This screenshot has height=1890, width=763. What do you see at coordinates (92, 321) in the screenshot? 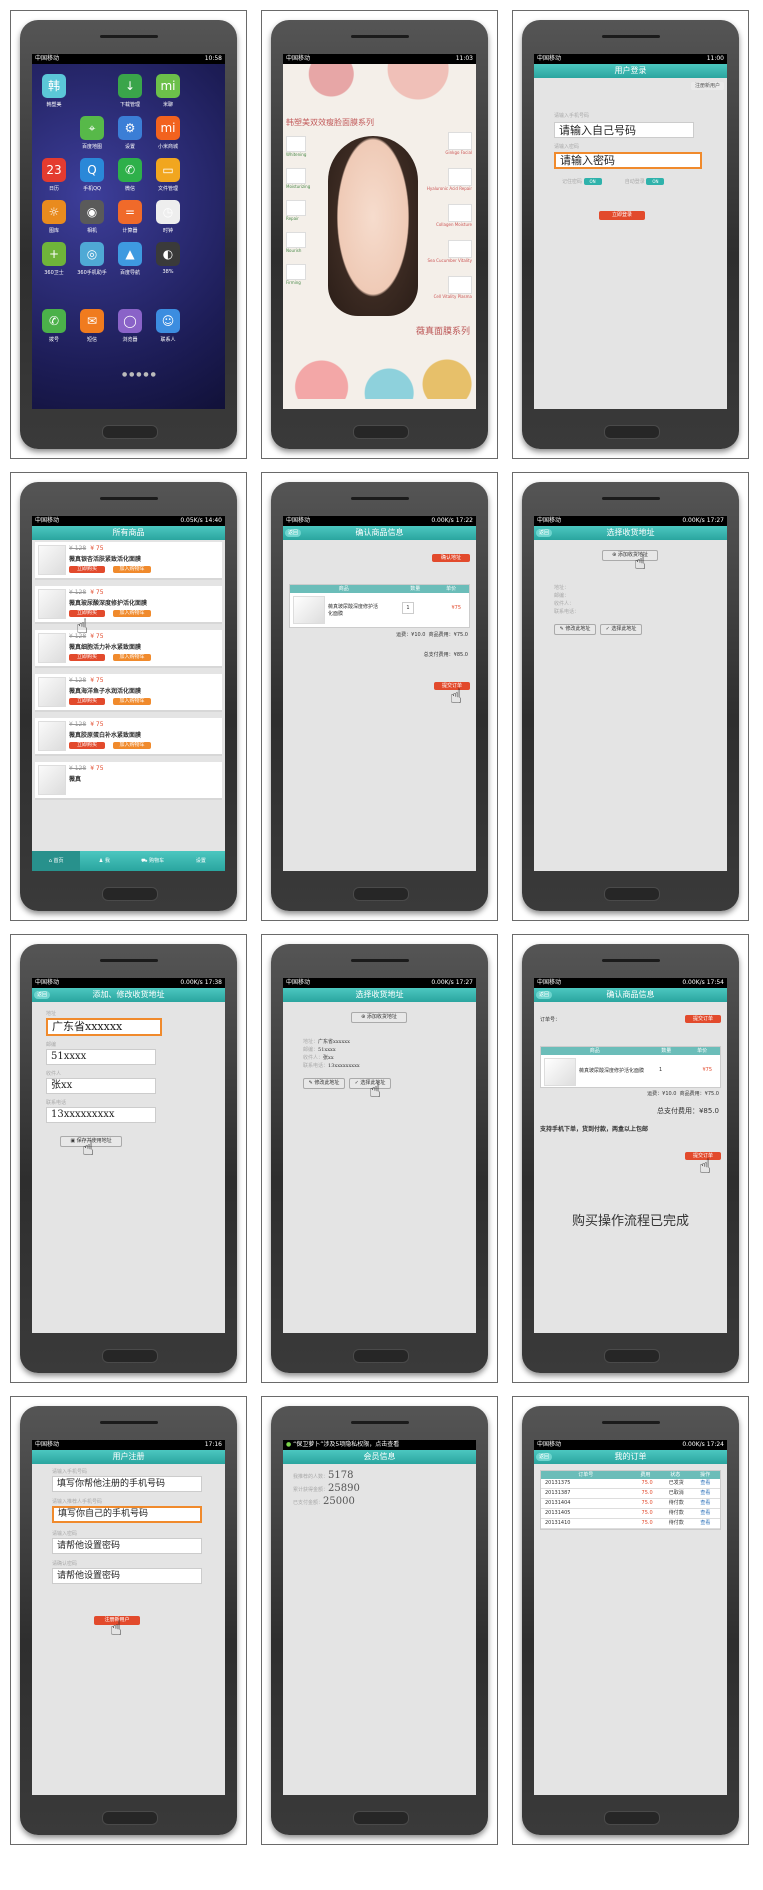
I see `dock-icon: ✉` at bounding box center [92, 321].